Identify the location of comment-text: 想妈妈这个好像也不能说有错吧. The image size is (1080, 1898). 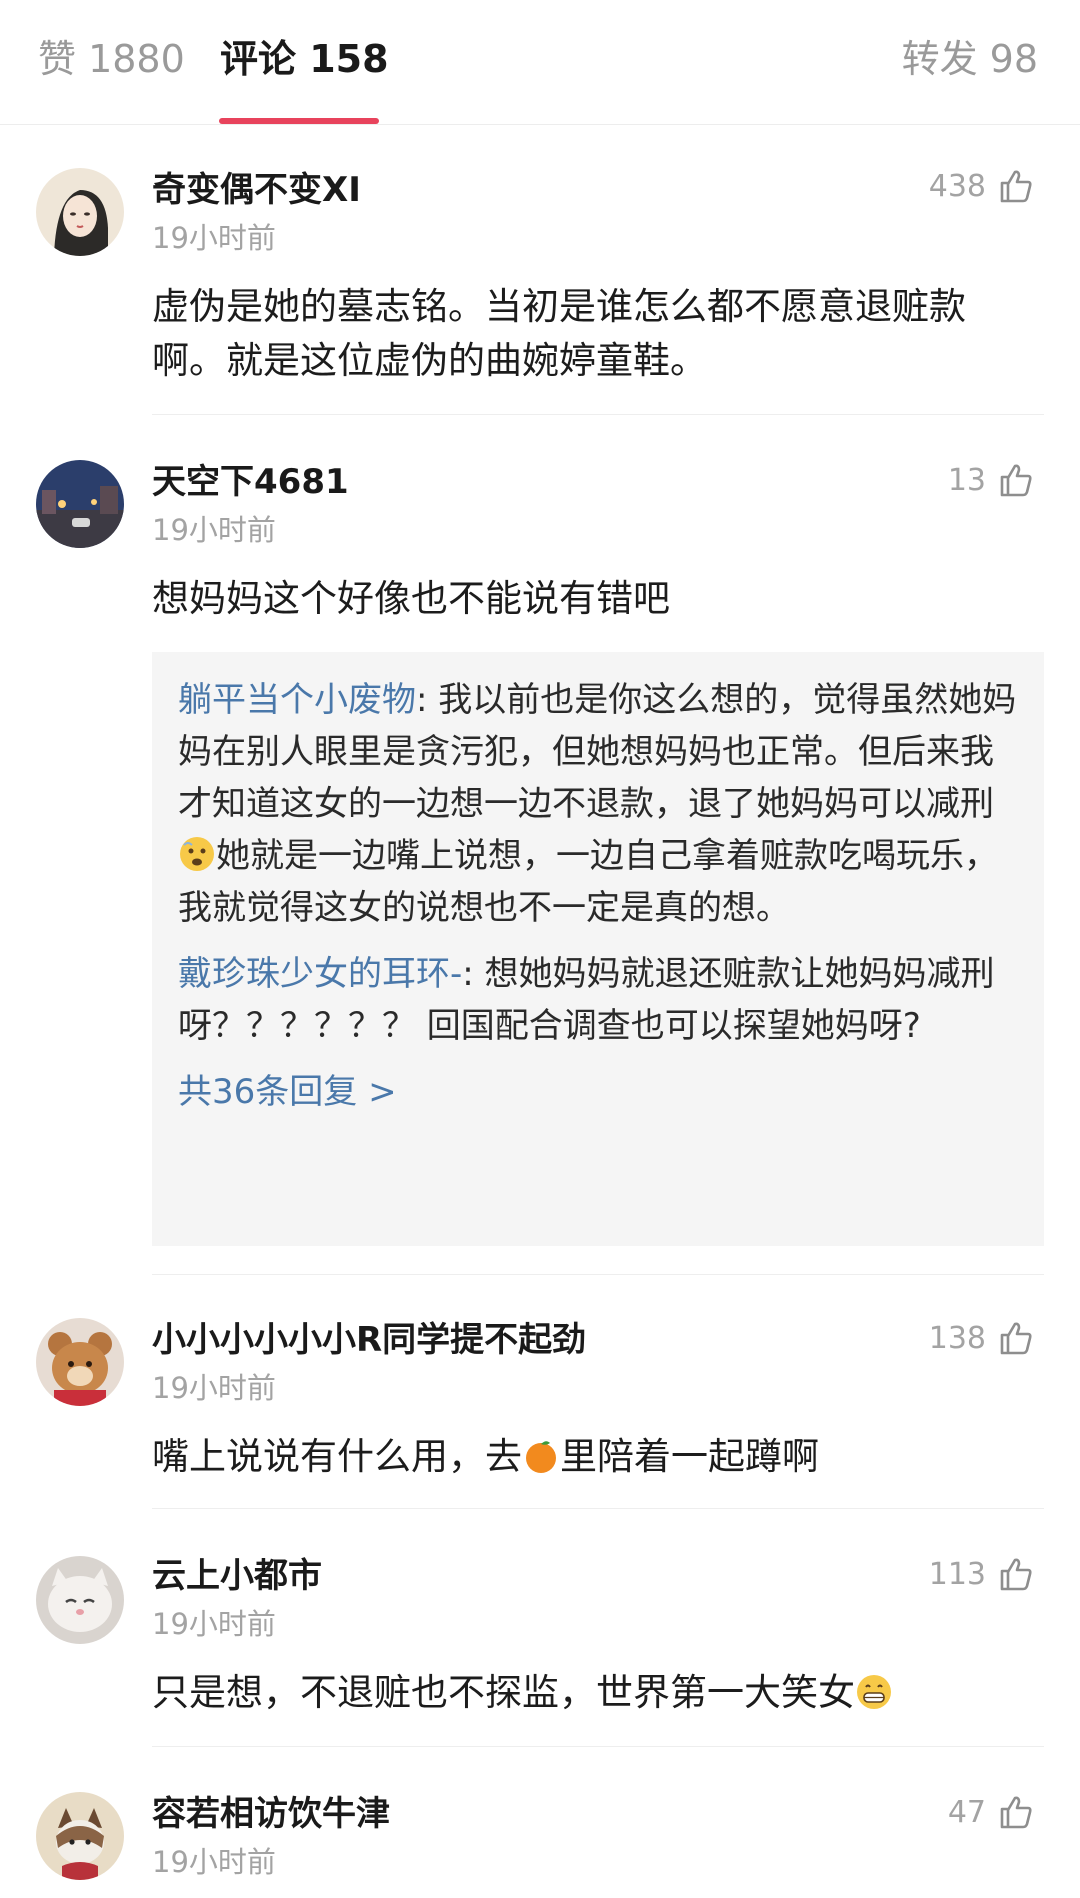
(411, 598).